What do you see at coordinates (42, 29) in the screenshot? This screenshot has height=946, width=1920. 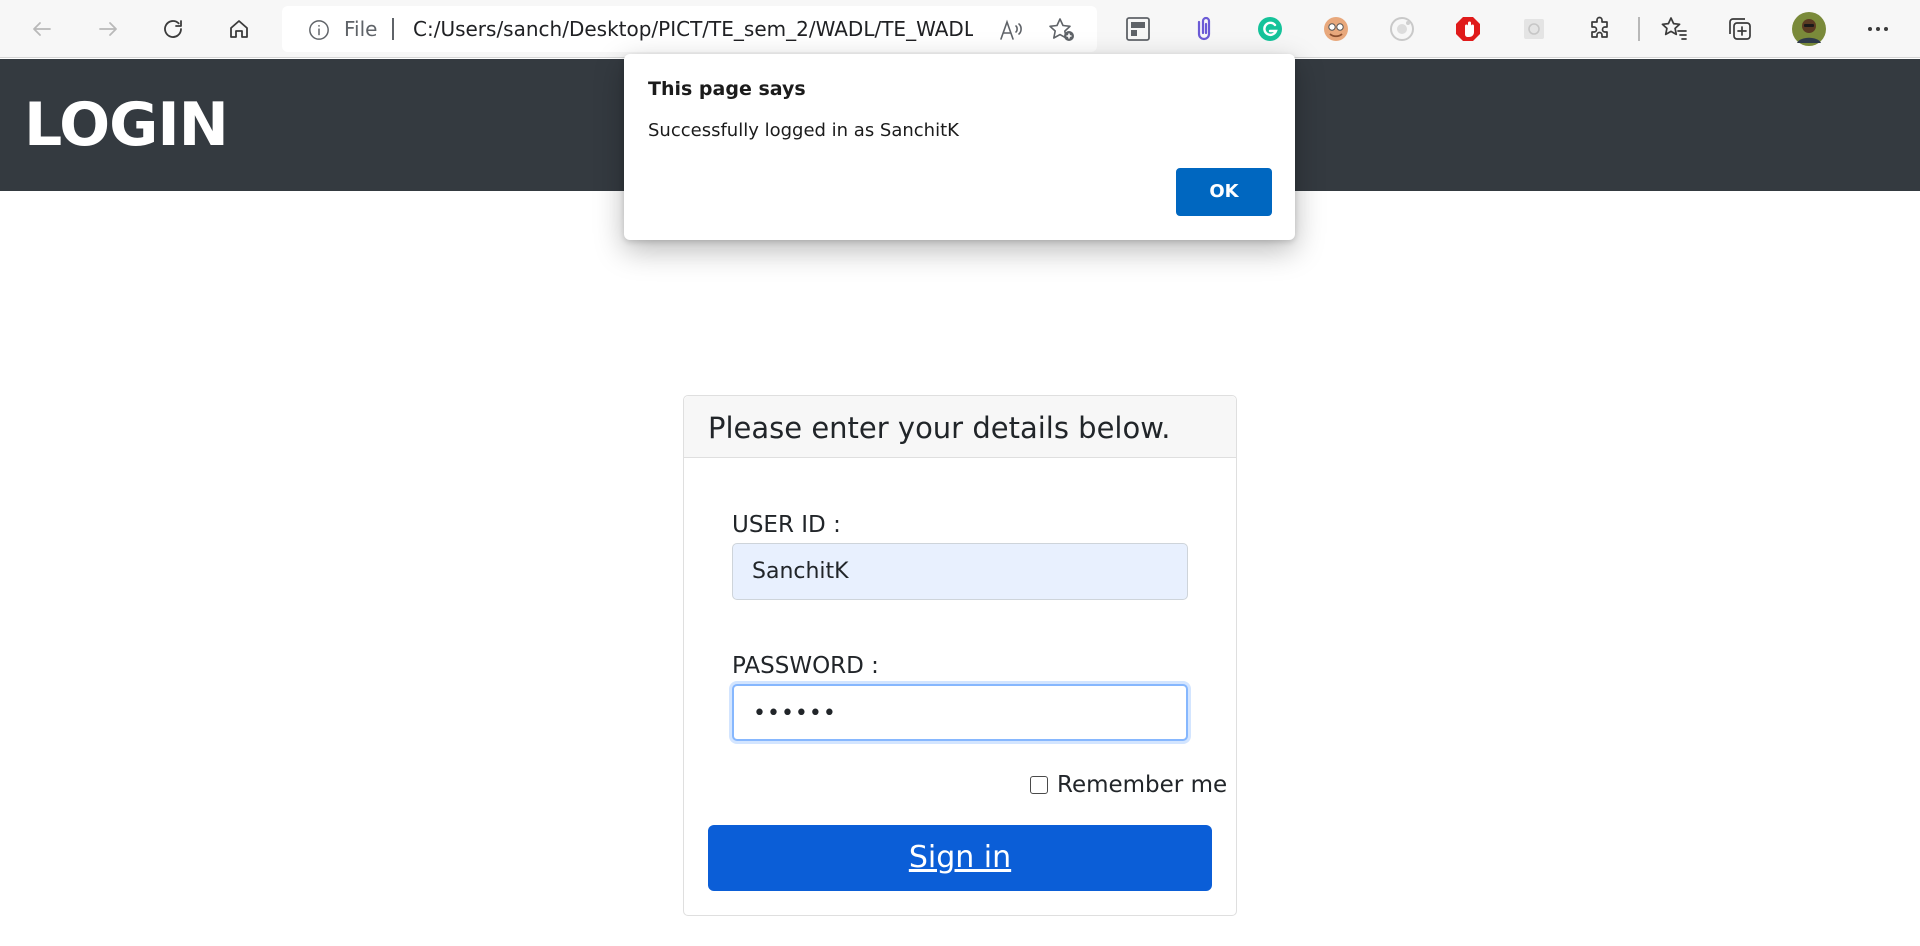 I see `back-arrow-icon` at bounding box center [42, 29].